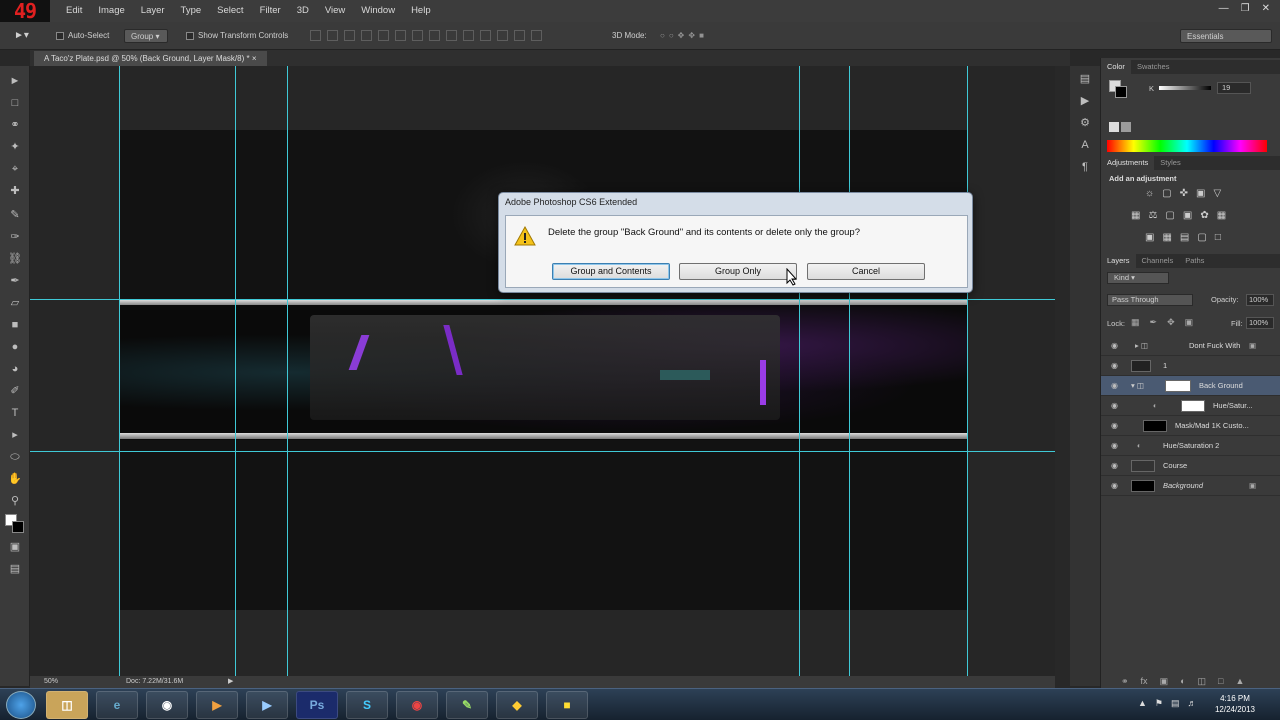 This screenshot has width=1280, height=720. I want to click on start-button, so click(21, 705).